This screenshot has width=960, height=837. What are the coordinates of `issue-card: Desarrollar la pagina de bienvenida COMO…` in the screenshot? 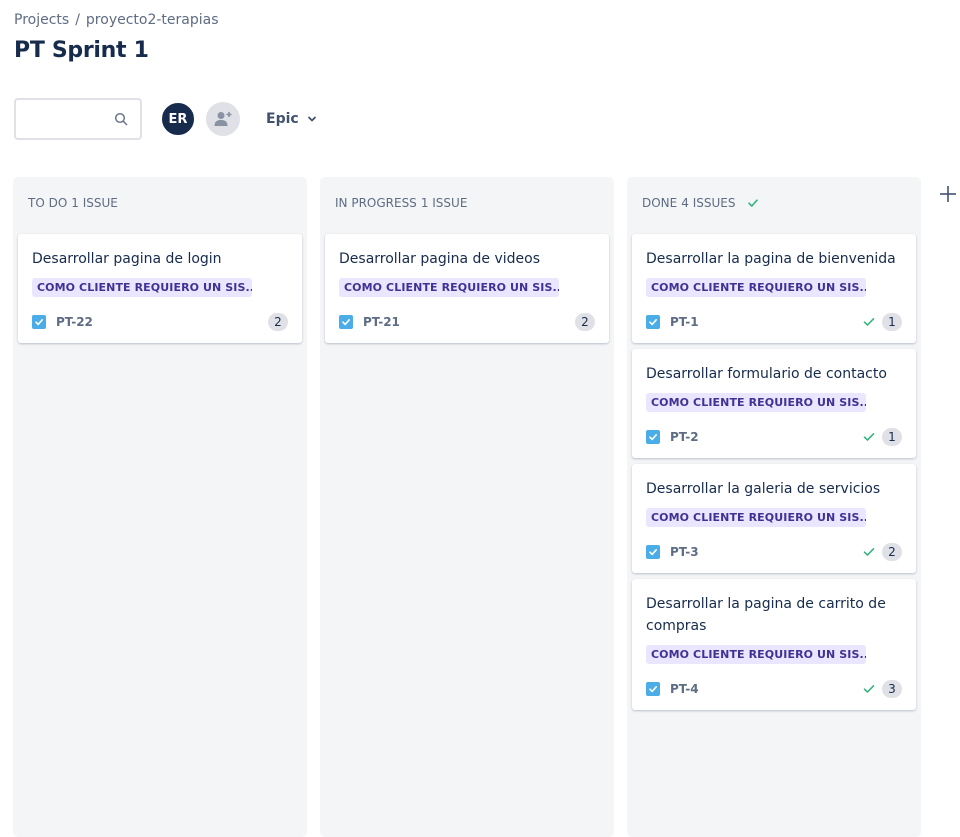 It's located at (774, 288).